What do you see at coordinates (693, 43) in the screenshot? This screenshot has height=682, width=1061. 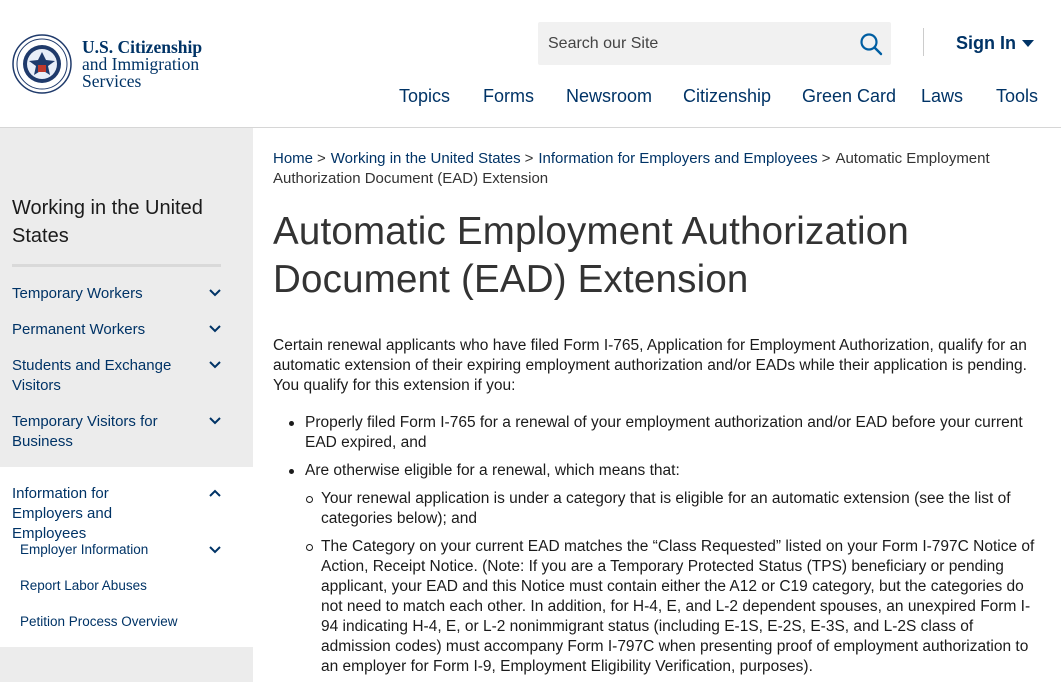 I see `search-input` at bounding box center [693, 43].